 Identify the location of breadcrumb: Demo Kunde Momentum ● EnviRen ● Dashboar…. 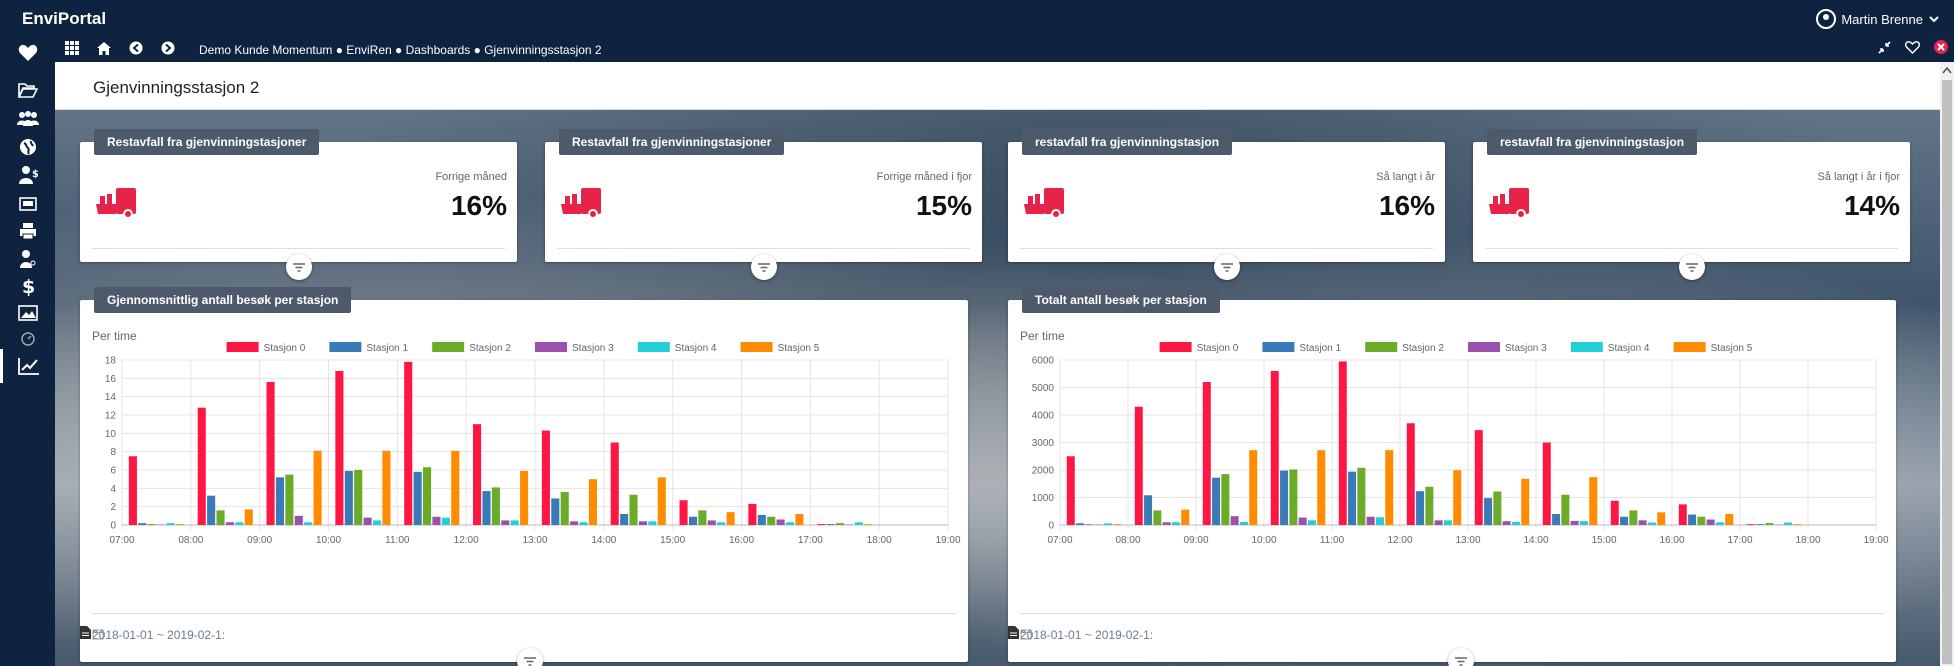
(400, 50).